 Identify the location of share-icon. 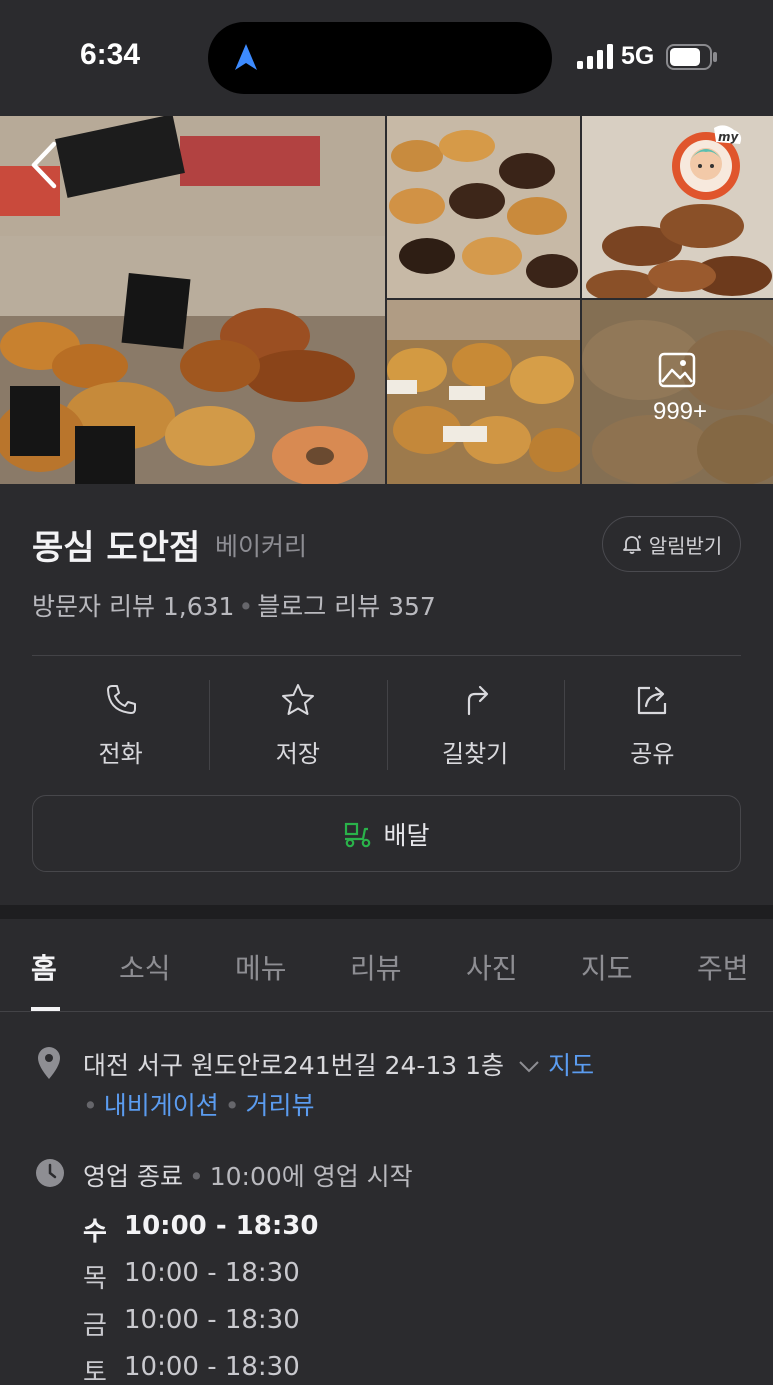
(652, 700).